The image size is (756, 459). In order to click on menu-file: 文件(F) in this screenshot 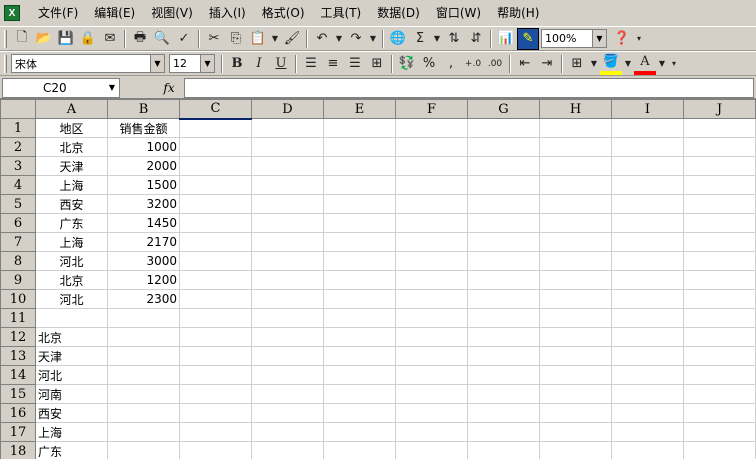, I will do `click(58, 13)`.